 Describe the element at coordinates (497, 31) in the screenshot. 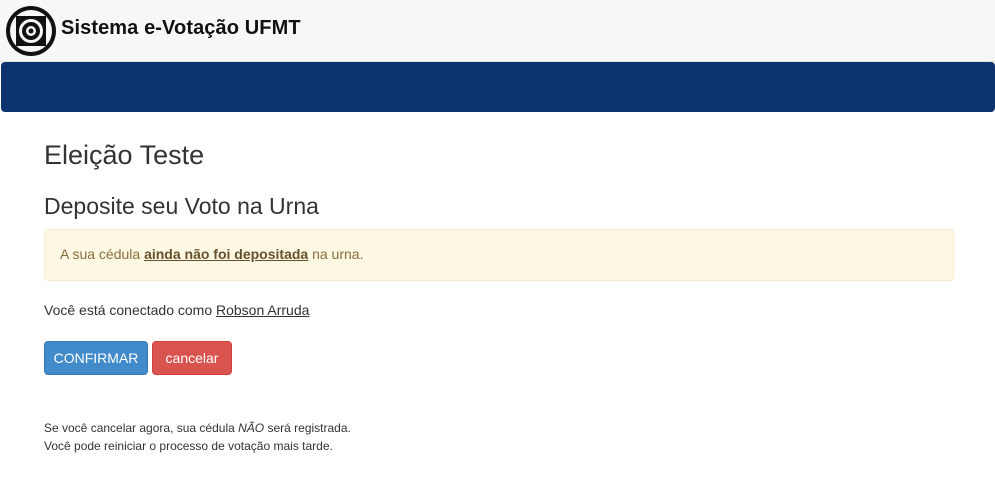

I see `header: Sistema e-Votação UFMT` at that location.